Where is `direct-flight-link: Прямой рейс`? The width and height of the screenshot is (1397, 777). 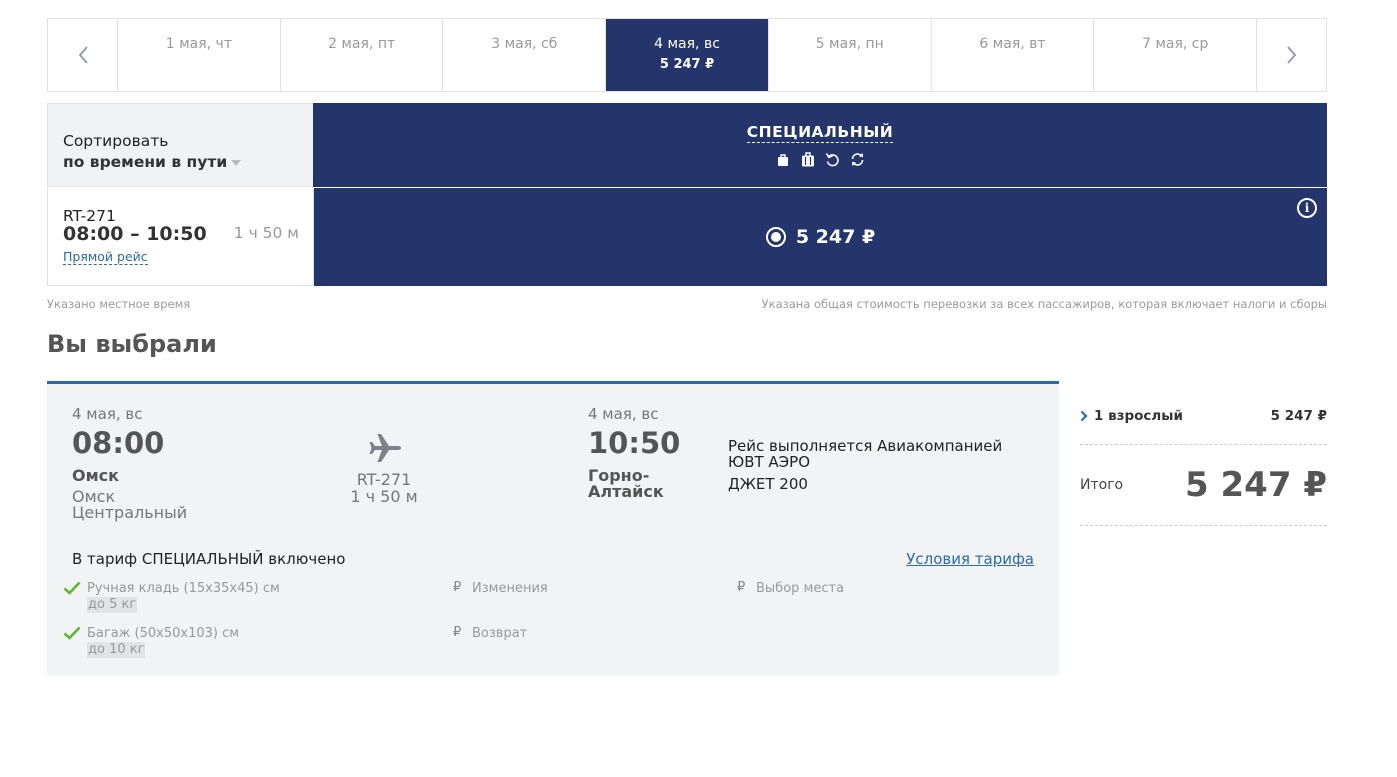
direct-flight-link: Прямой рейс is located at coordinates (105, 257).